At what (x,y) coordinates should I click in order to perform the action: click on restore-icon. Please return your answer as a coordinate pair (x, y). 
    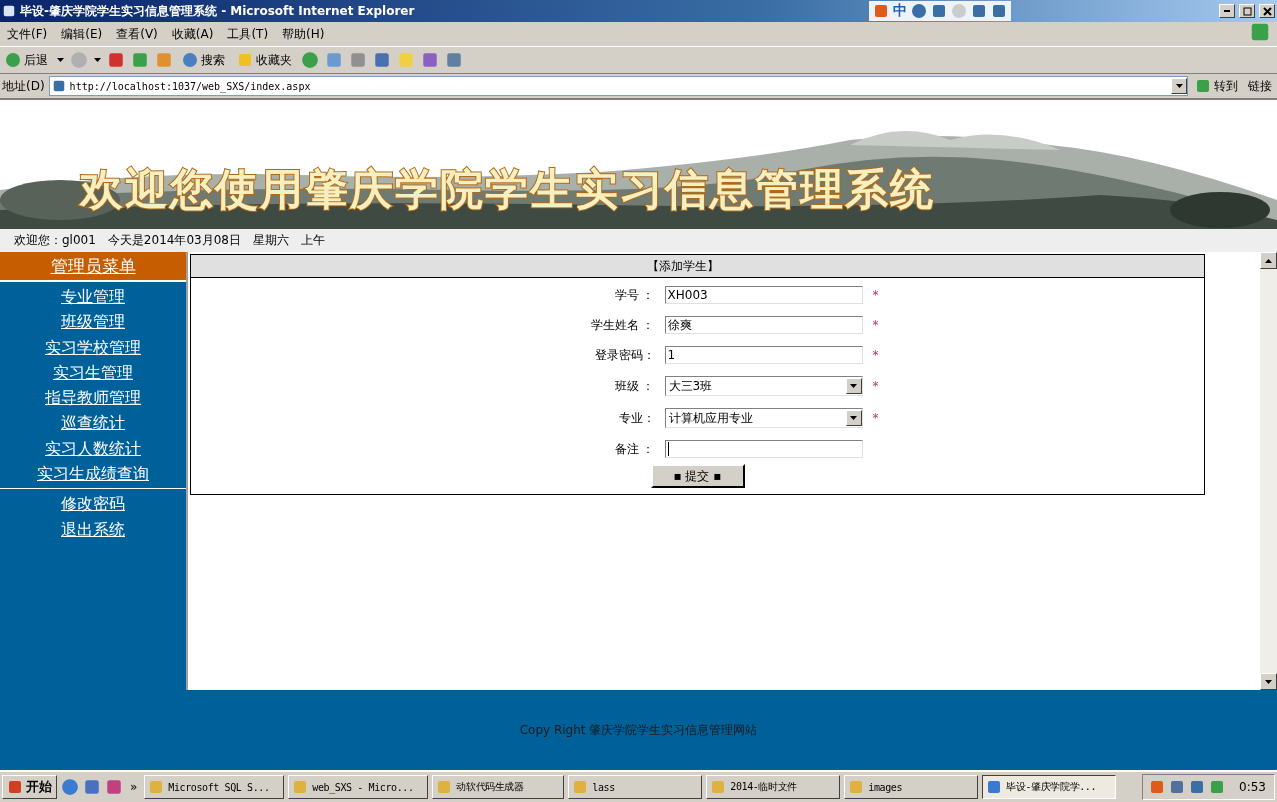
    Looking at the image, I should click on (1247, 11).